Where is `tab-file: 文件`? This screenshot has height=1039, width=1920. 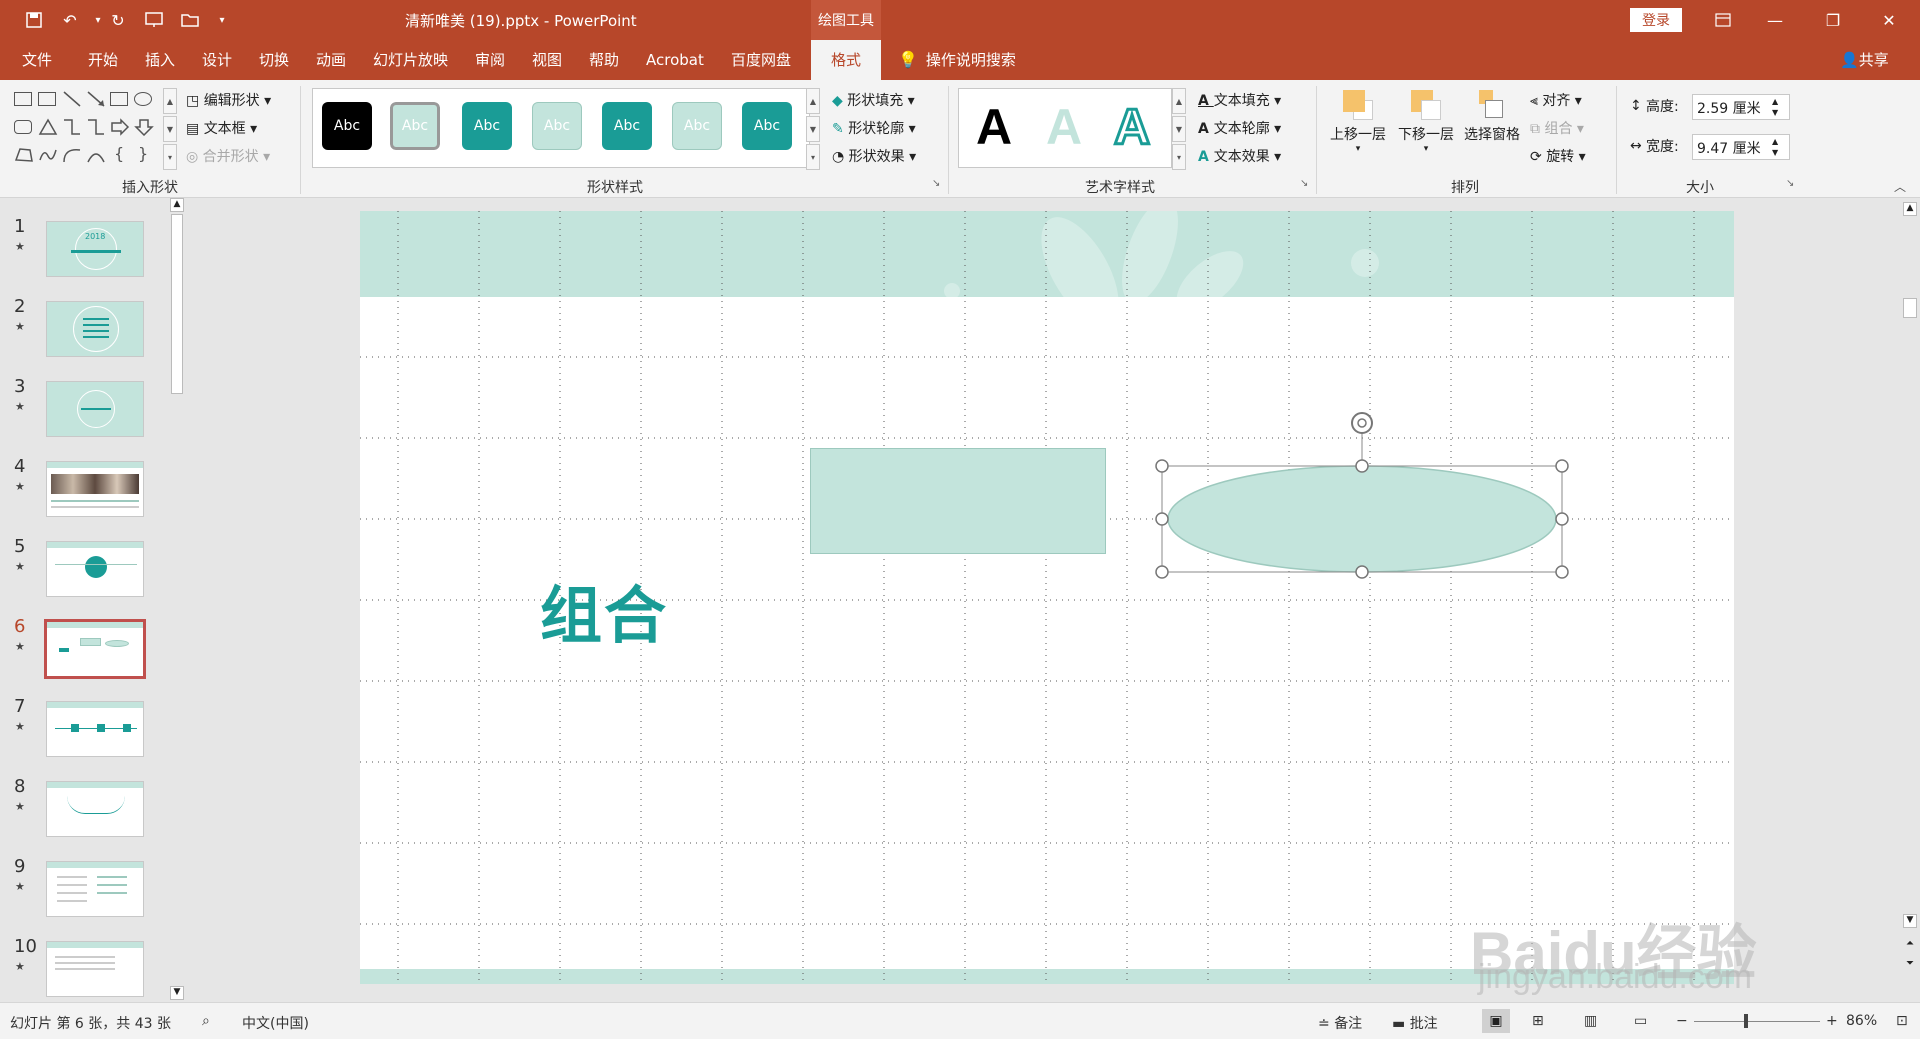
tab-file: 文件 is located at coordinates (37, 60).